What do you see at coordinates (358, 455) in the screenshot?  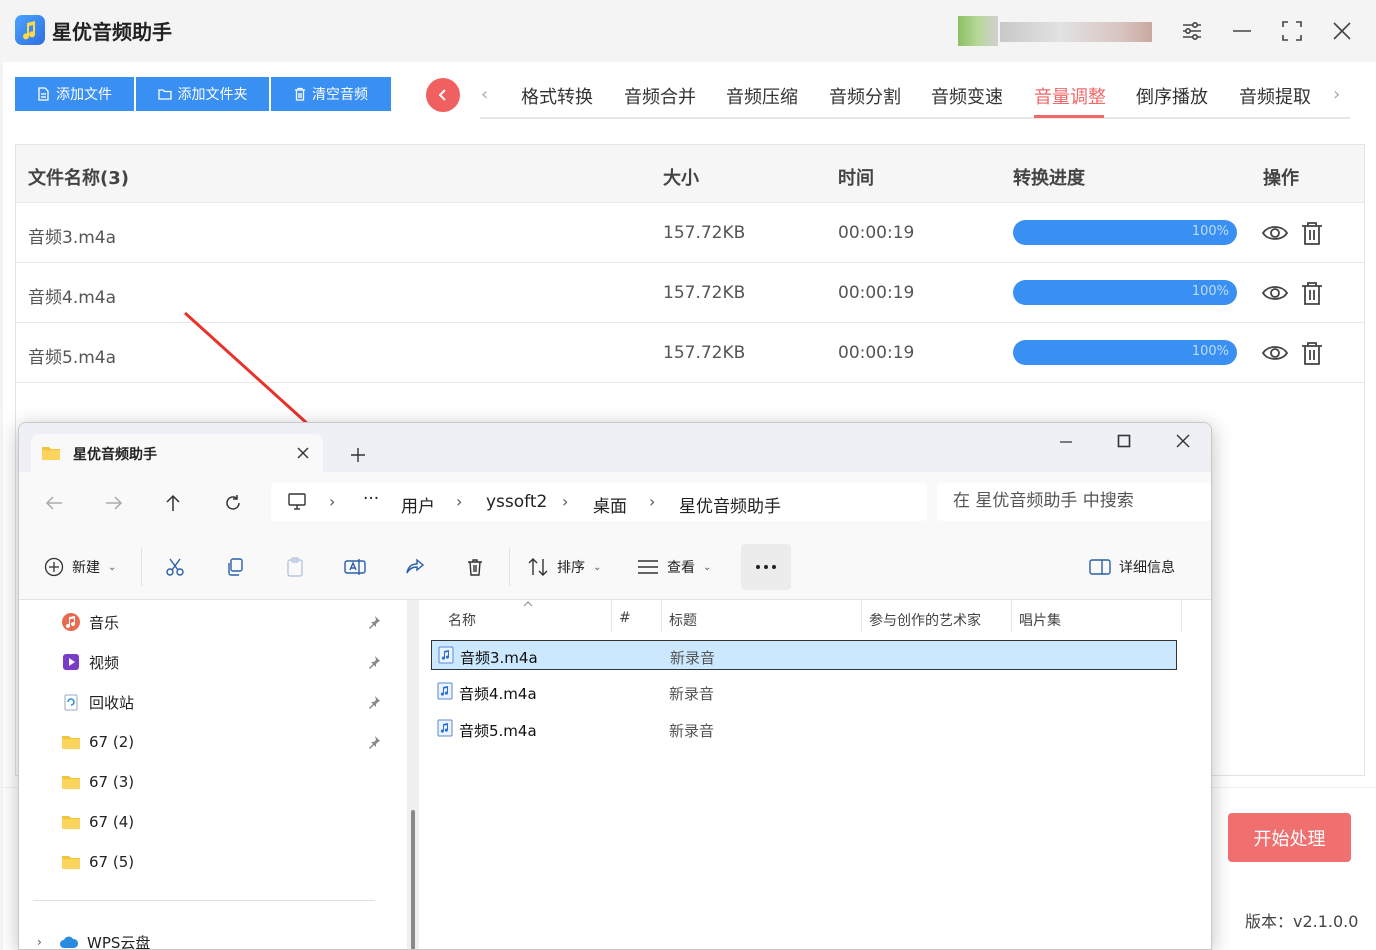 I see `new-tab-plus-icon` at bounding box center [358, 455].